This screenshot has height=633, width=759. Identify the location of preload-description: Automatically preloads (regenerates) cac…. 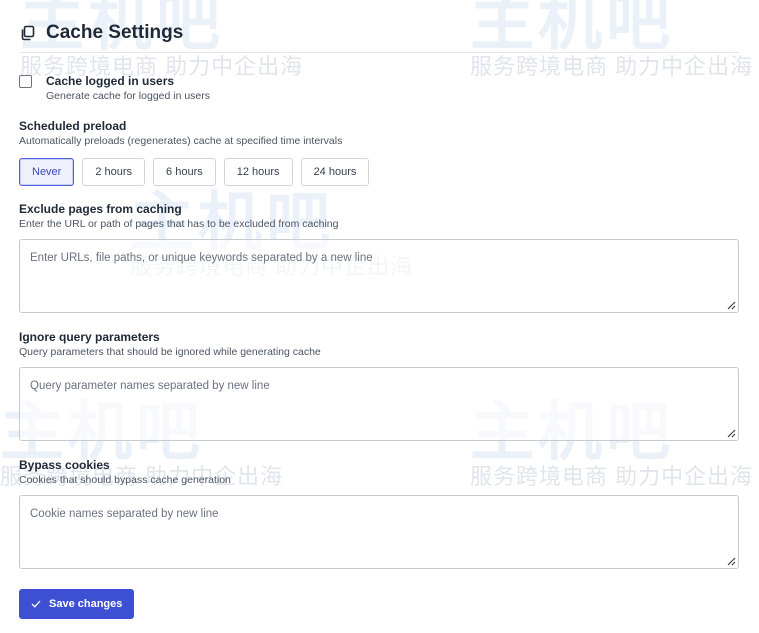
(181, 141).